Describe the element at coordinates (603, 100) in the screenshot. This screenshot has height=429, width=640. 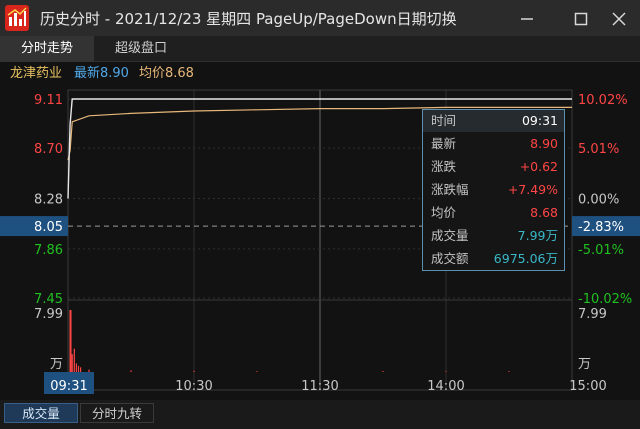
I see `percent-tick-label: 10.02%` at that location.